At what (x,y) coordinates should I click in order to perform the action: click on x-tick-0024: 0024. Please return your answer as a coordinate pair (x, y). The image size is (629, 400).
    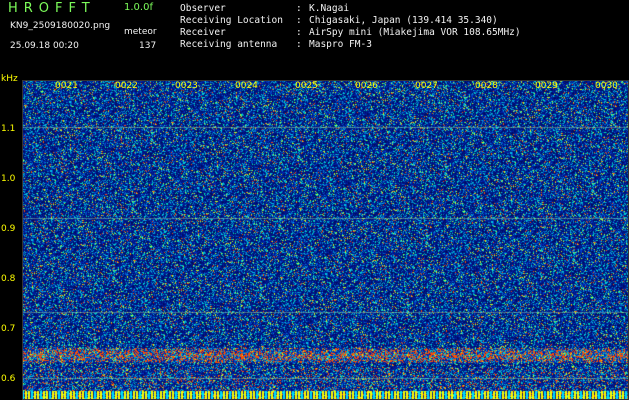
    Looking at the image, I should click on (246, 86).